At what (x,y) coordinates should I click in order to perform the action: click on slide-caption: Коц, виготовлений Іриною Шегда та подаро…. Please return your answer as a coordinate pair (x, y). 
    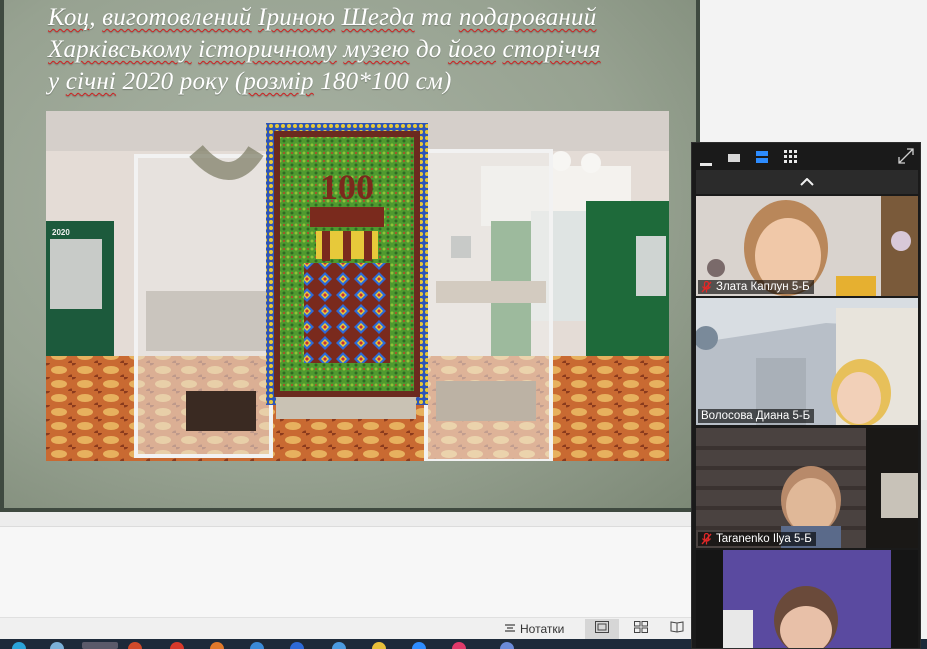
    Looking at the image, I should click on (358, 50).